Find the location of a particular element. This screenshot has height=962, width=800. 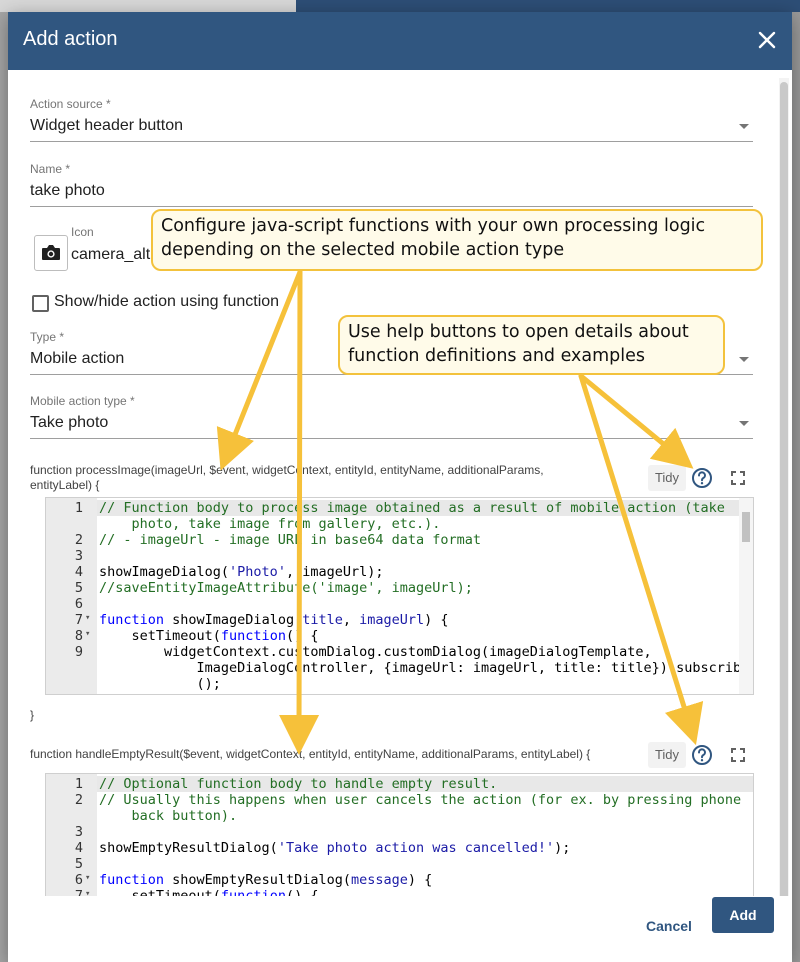

backdrop-left is located at coordinates (4, 487).